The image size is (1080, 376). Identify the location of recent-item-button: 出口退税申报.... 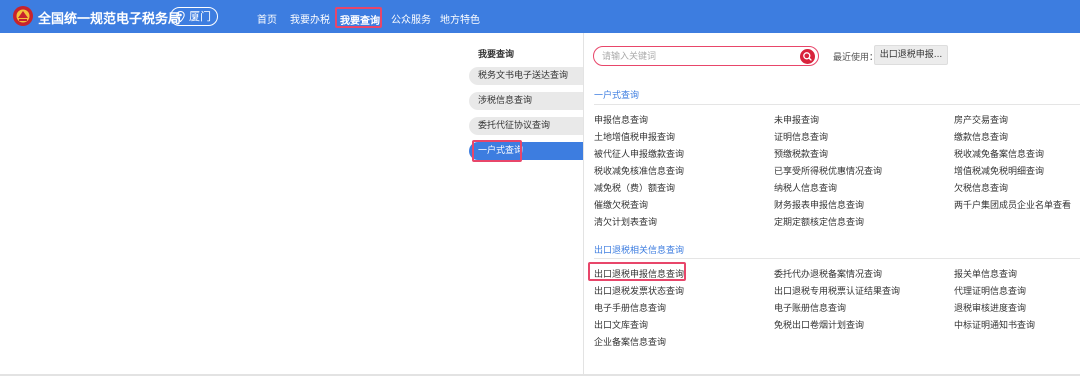
(911, 55).